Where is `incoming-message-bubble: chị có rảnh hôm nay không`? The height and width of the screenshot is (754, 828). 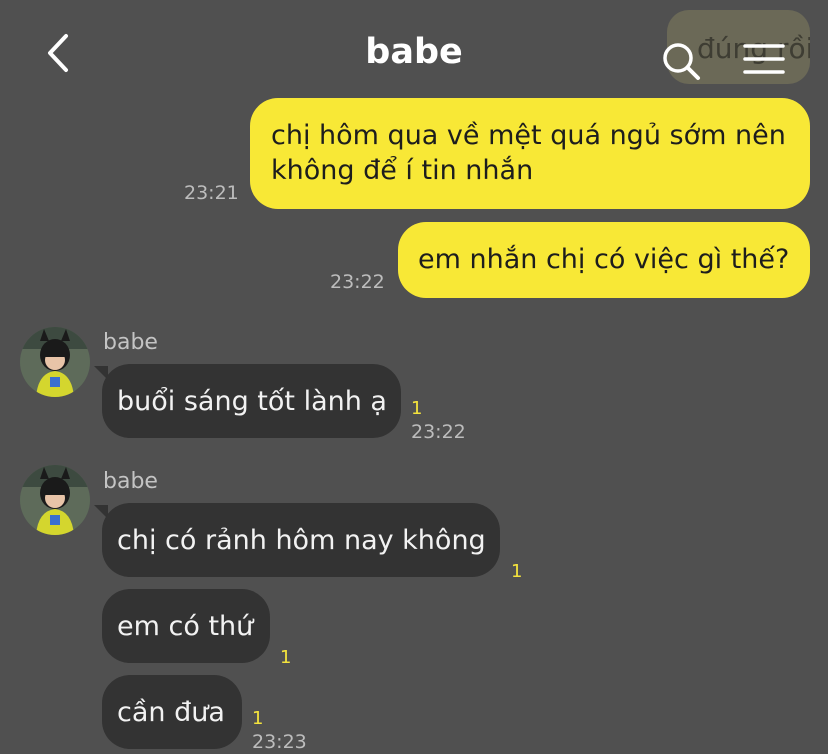
incoming-message-bubble: chị có rảnh hôm nay không is located at coordinates (301, 540).